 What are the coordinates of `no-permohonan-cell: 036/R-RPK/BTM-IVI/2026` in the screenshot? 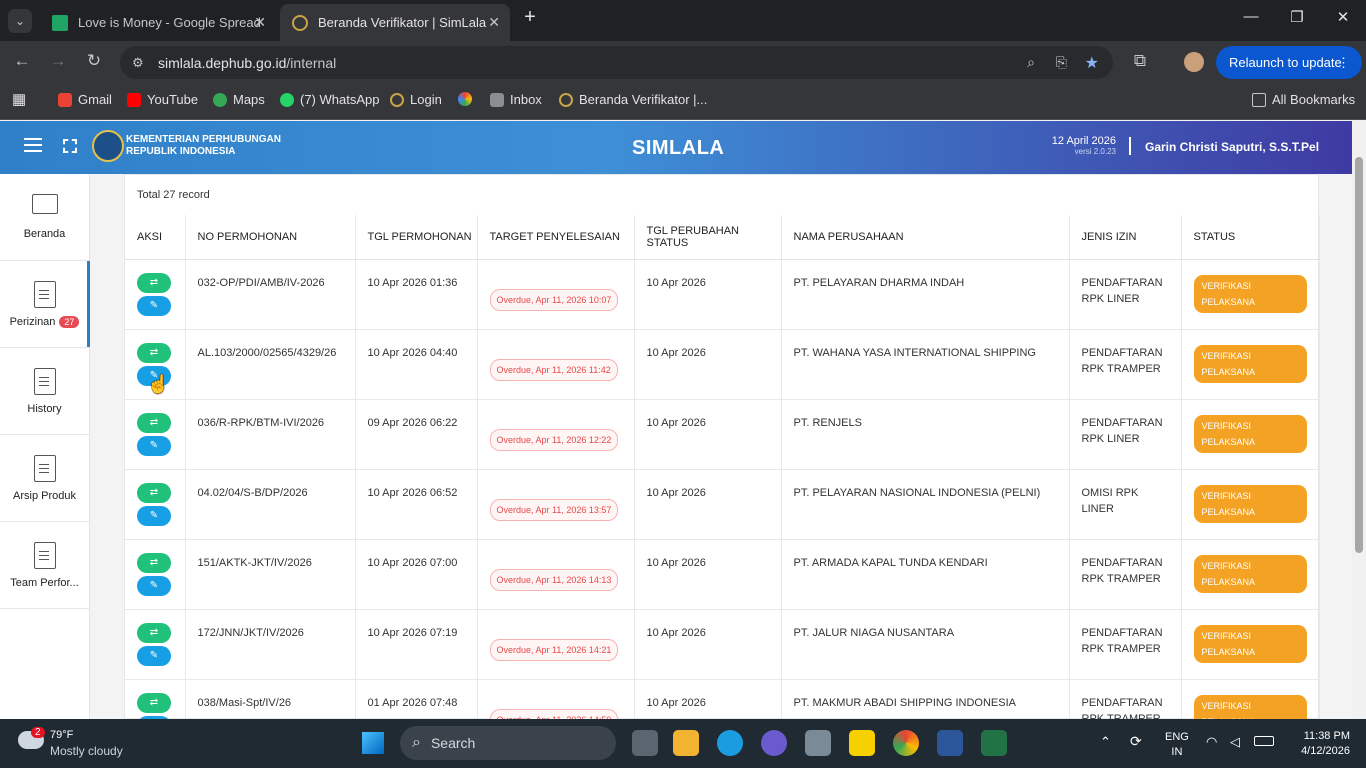 It's located at (270, 434).